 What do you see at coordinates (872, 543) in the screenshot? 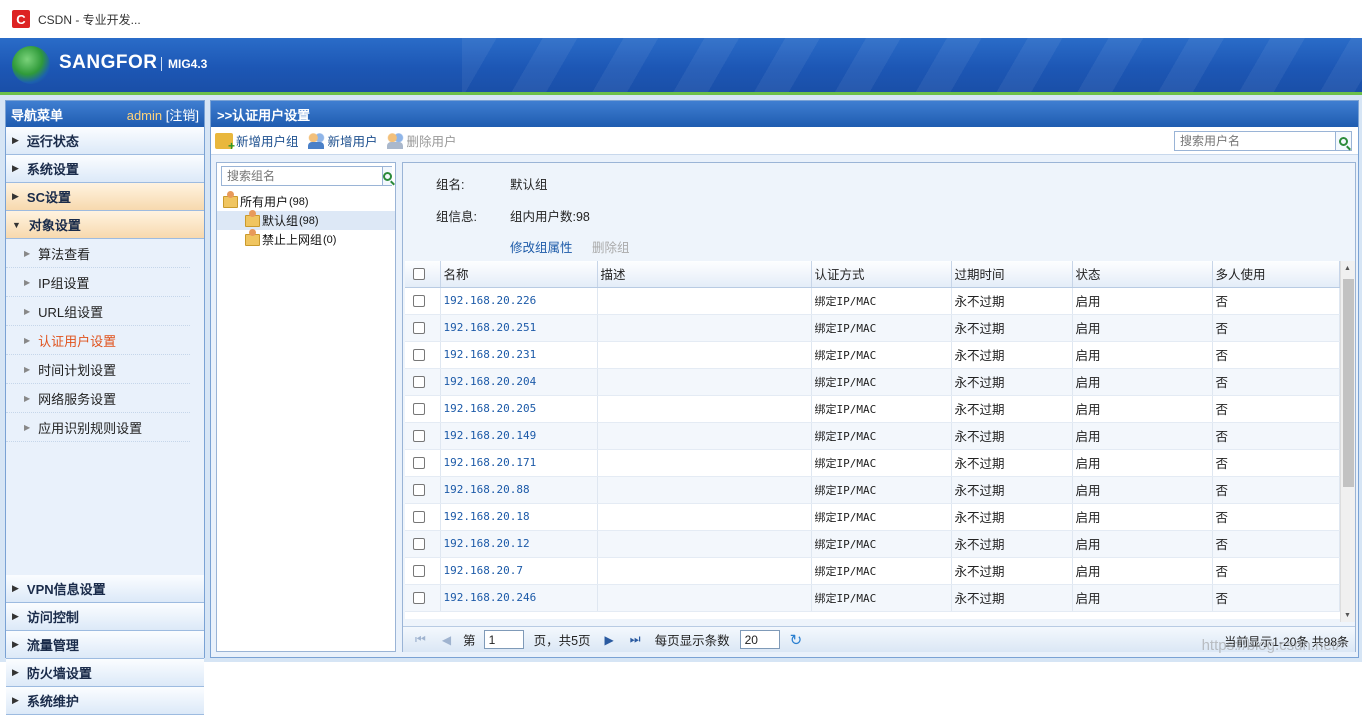
I see `table-row: 192.168.20.12绑定IP/MAC永不过期启用否` at bounding box center [872, 543].